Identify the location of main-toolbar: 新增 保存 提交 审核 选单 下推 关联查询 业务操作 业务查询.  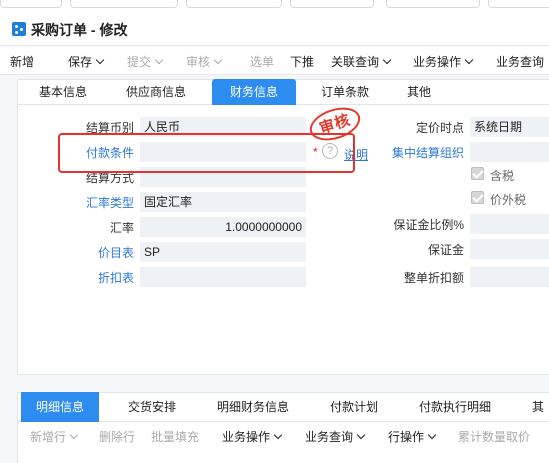
(274, 61).